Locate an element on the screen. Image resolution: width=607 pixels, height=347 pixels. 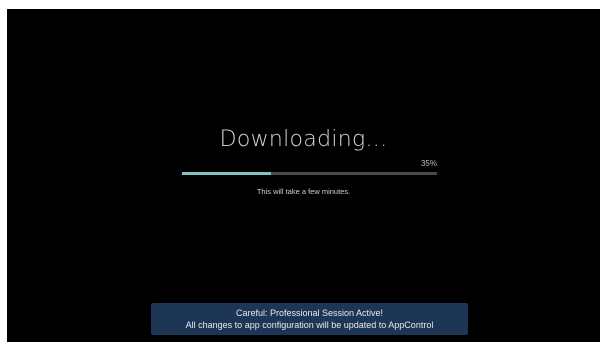
banner-line-1: Careful: Professional Session Active! is located at coordinates (309, 313).